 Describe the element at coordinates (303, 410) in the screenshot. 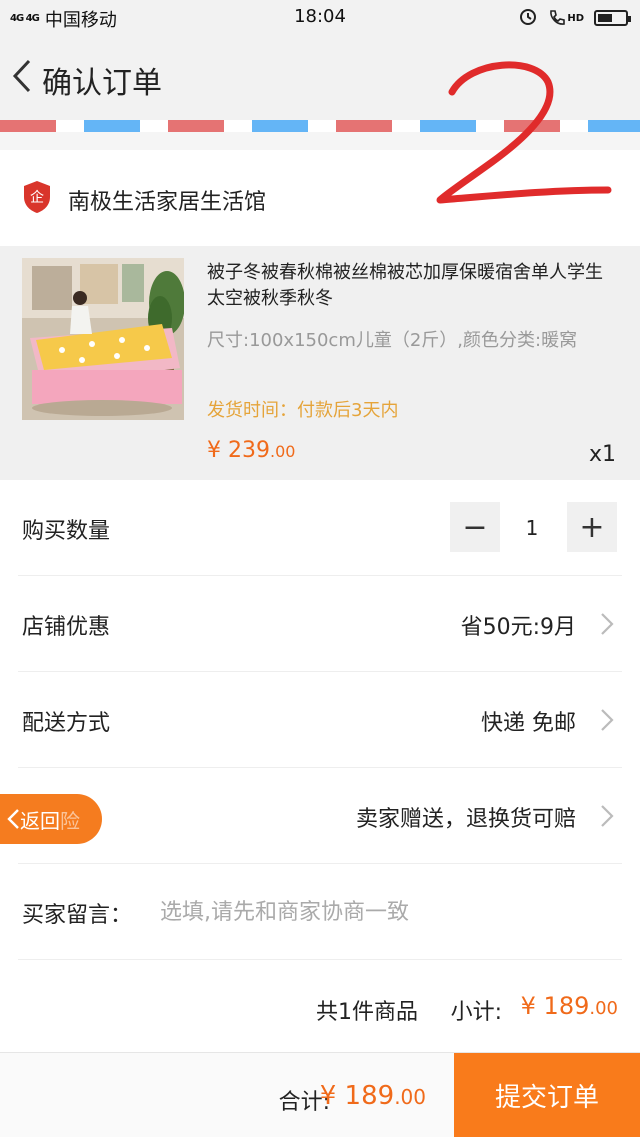

I see `product-ship-time: 发货时间：付款后3天内` at that location.